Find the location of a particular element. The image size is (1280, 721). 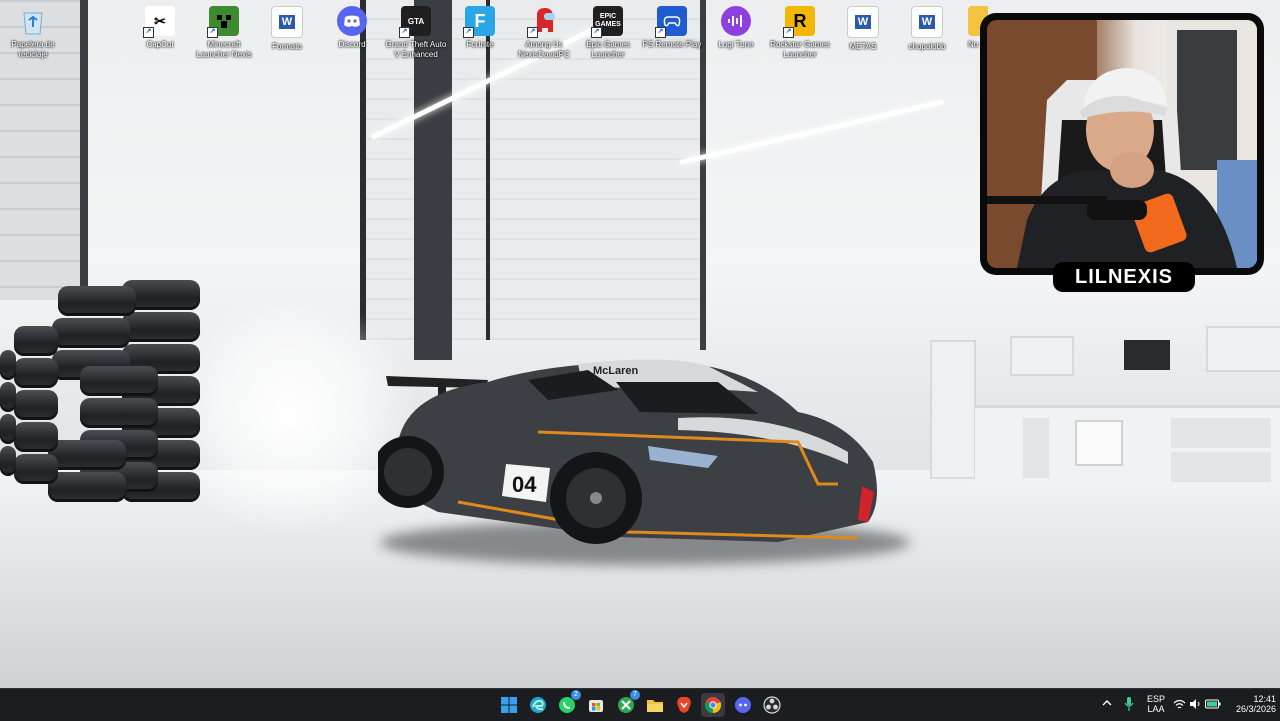

taskbar-app-discord is located at coordinates (743, 705).